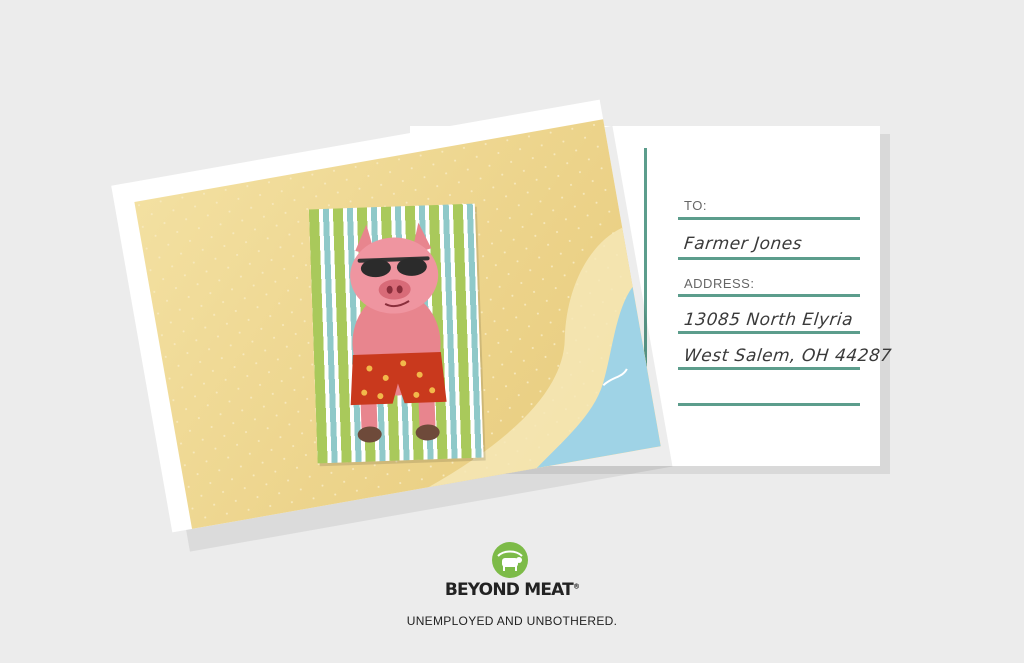 This screenshot has width=1024, height=663. I want to click on to-label: TO:, so click(695, 205).